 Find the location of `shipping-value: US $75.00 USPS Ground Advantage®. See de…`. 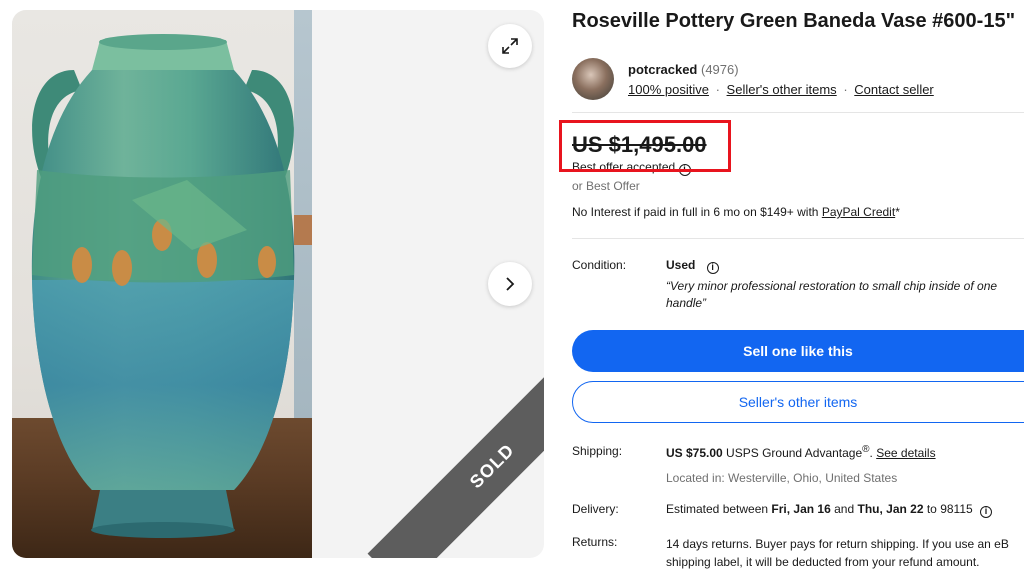

shipping-value: US $75.00 USPS Ground Advantage®. See de… is located at coordinates (801, 452).